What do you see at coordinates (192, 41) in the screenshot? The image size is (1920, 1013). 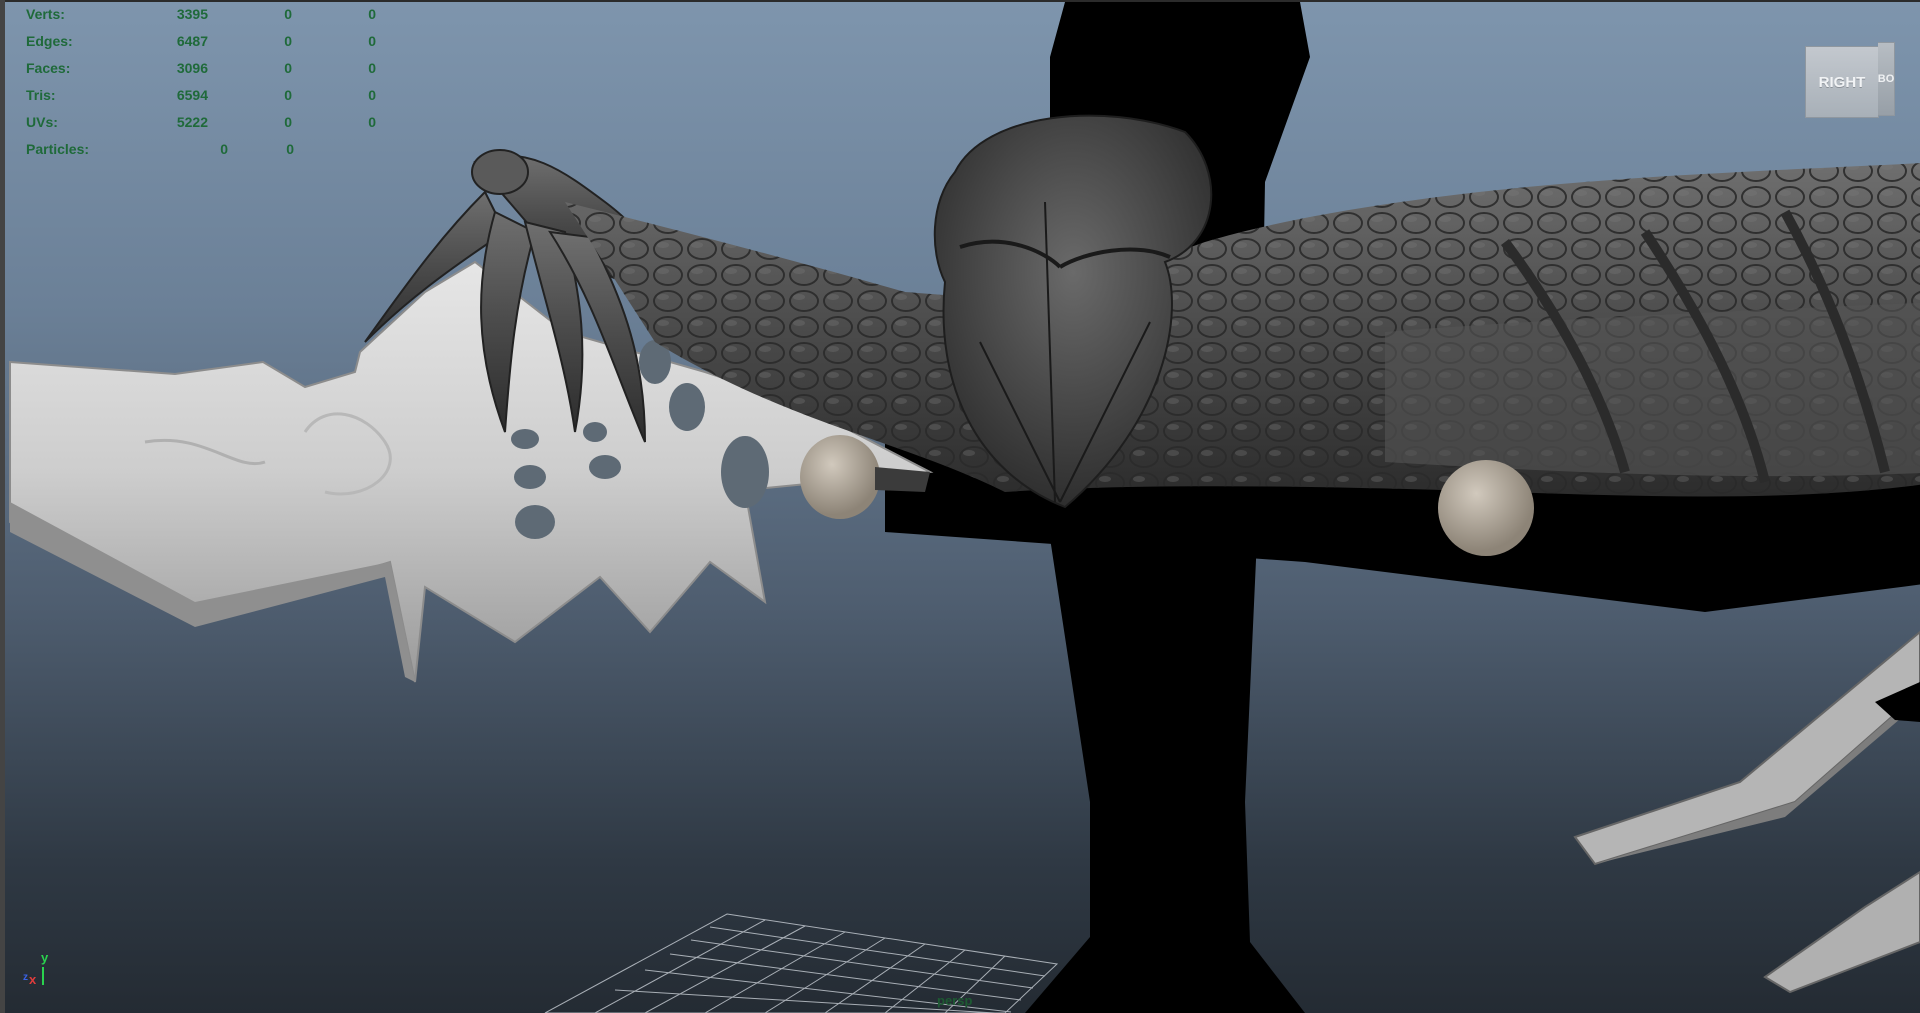 I see `hud-value: 6487` at bounding box center [192, 41].